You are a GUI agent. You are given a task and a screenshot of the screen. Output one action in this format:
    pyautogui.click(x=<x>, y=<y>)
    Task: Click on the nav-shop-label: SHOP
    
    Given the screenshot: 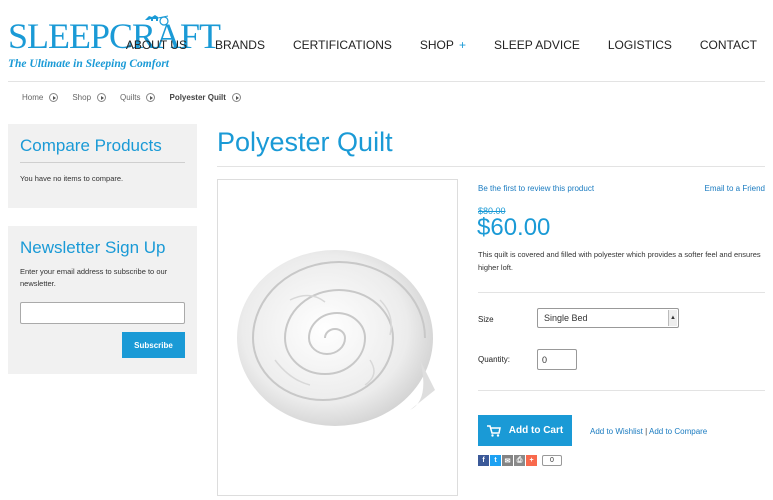 What is the action you would take?
    pyautogui.click(x=436, y=45)
    